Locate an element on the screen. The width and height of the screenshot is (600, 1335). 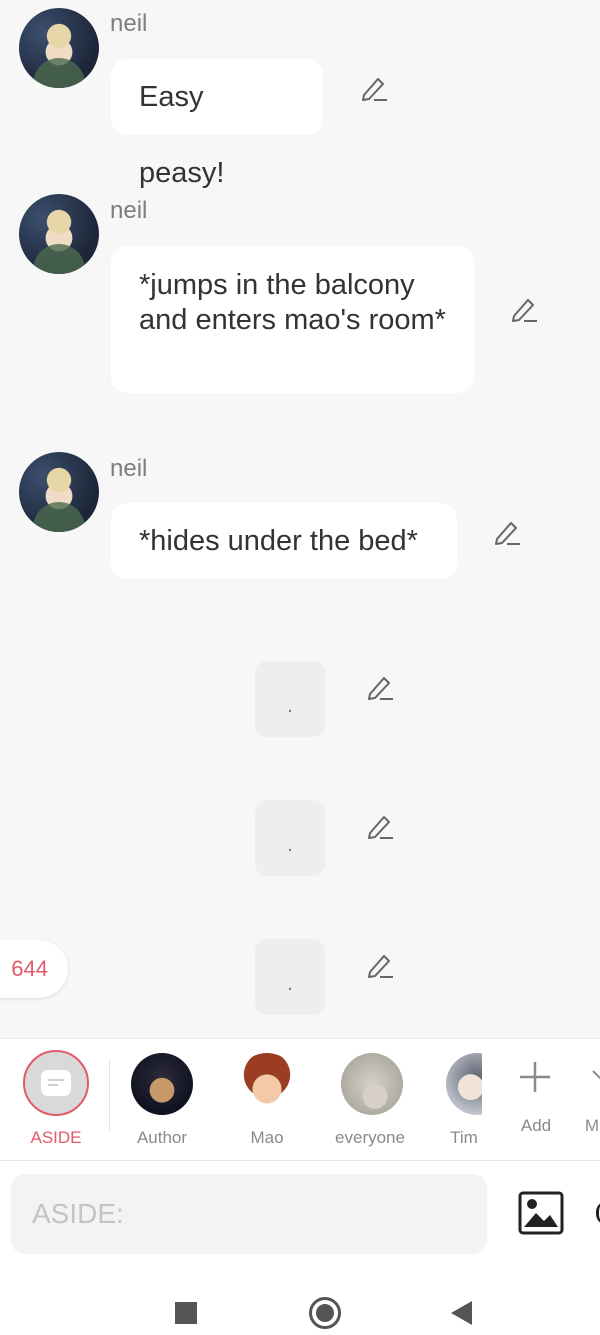
character-author: Author is located at coordinates (162, 1099).